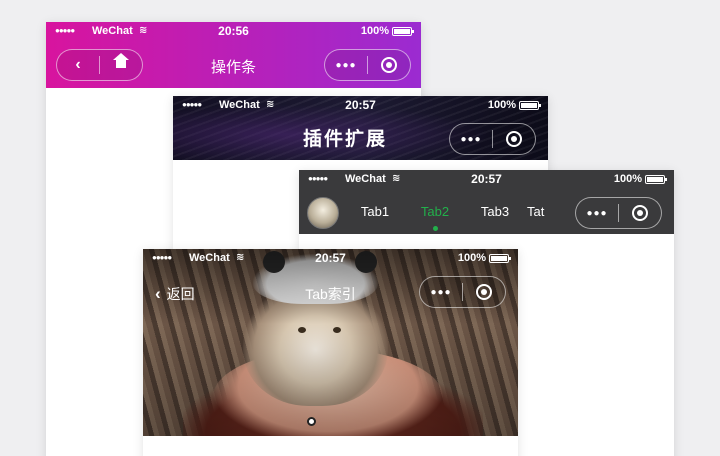  What do you see at coordinates (536, 211) in the screenshot?
I see `tab-4: Tat` at bounding box center [536, 211].